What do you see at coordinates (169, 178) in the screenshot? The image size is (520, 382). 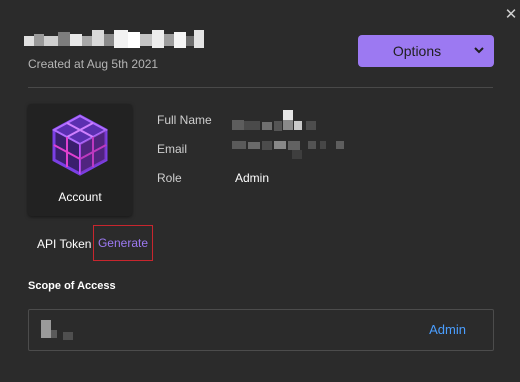 I see `role-label: Role` at bounding box center [169, 178].